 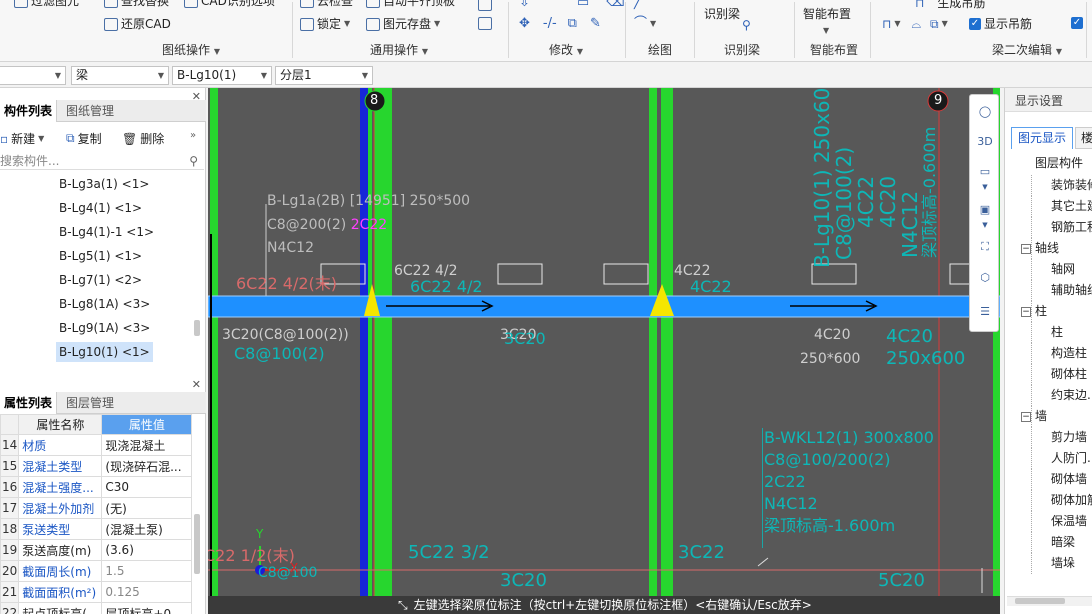 What do you see at coordinates (485, 5) in the screenshot?
I see `grid-tool-button` at bounding box center [485, 5].